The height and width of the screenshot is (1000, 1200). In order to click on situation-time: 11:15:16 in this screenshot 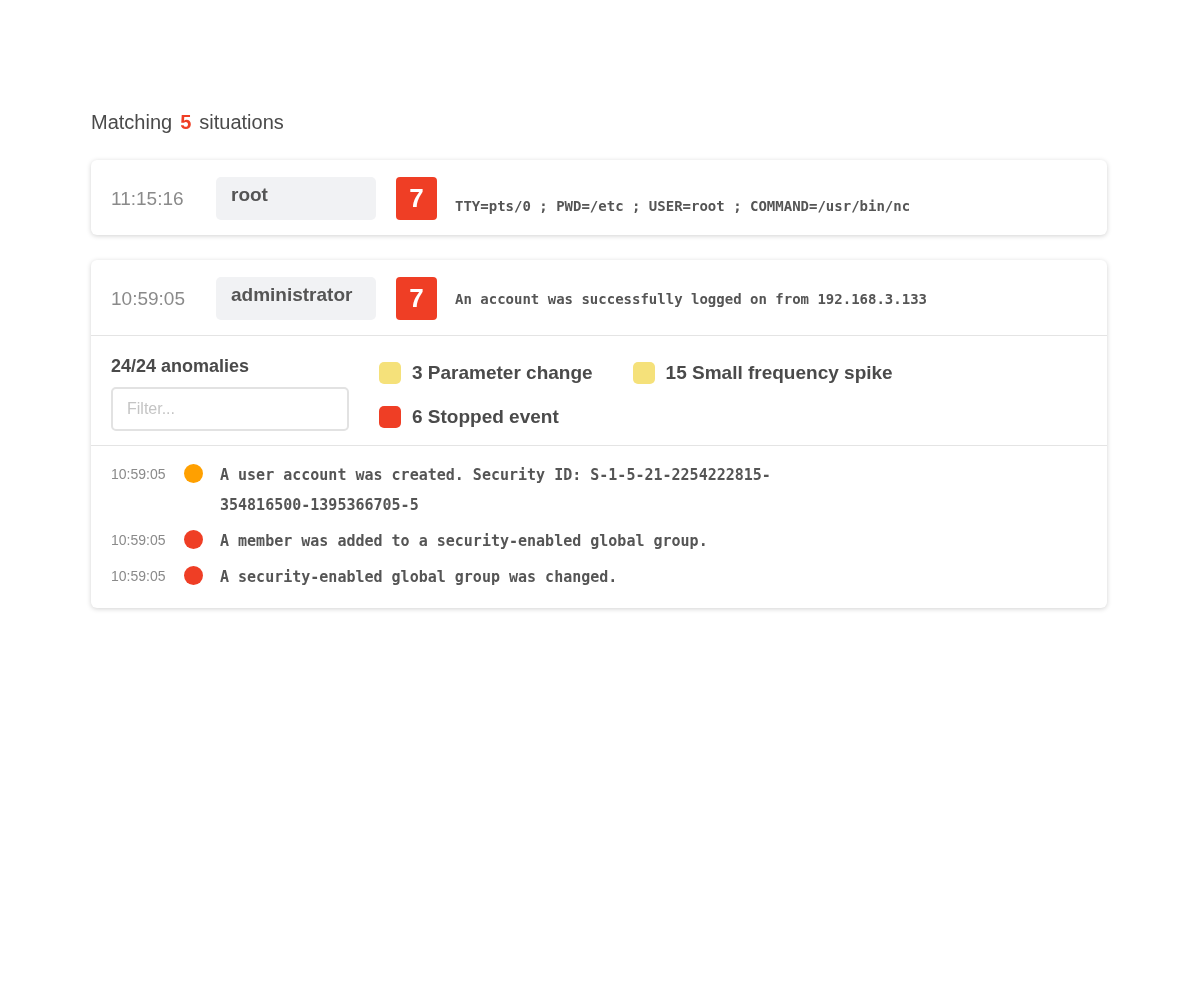, I will do `click(148, 198)`.